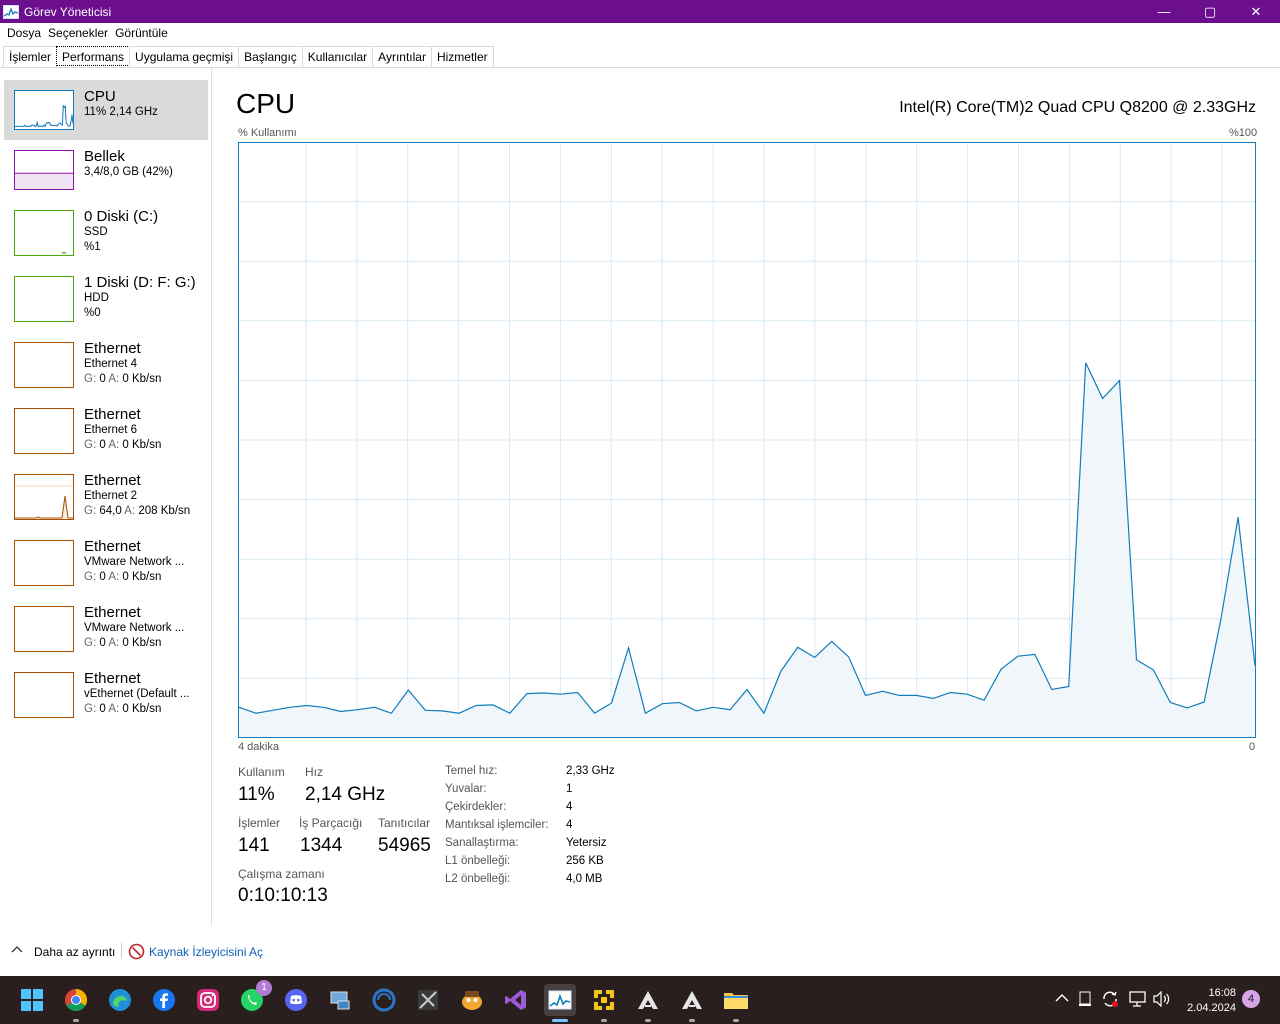 The width and height of the screenshot is (1280, 1024). I want to click on volume-tray-icon, so click(1162, 1000).